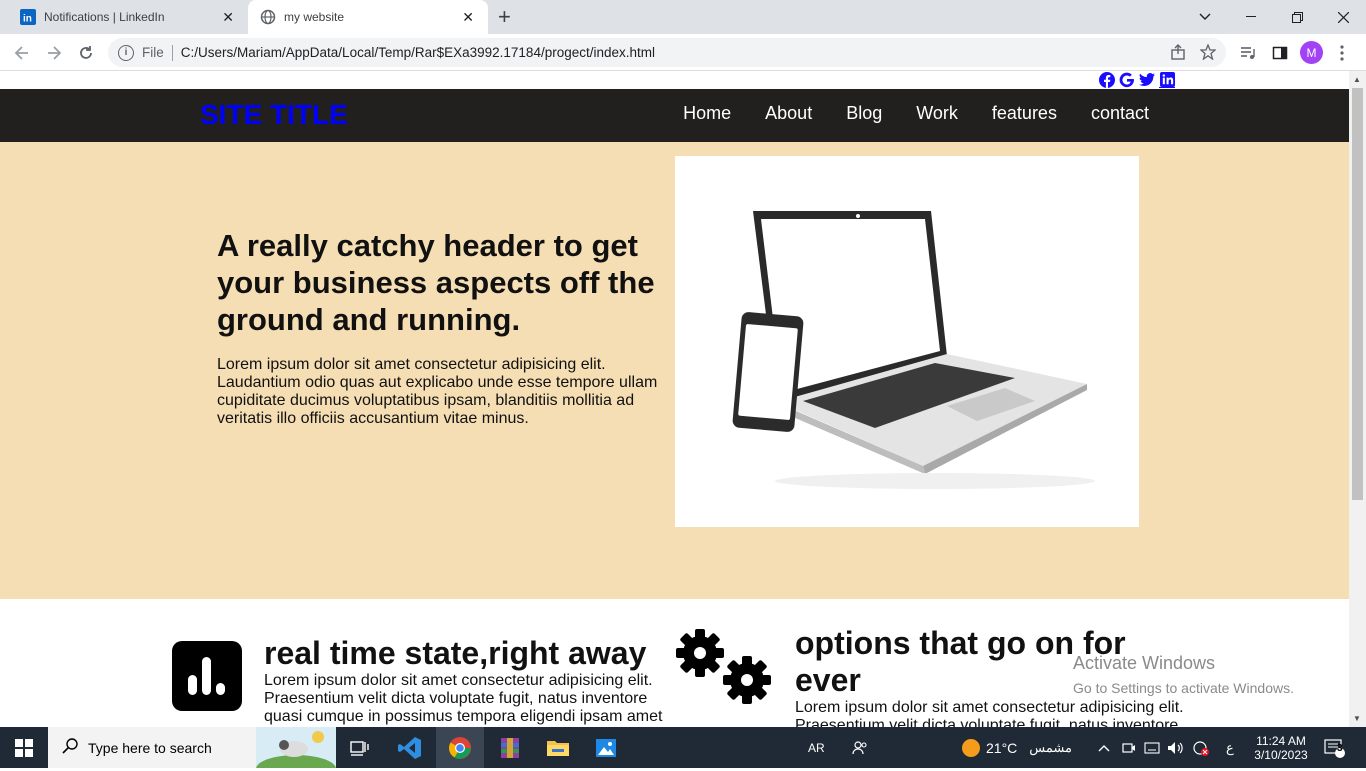 This screenshot has width=1366, height=771. What do you see at coordinates (1281, 754) in the screenshot?
I see `clock-date: 3/10/2023` at bounding box center [1281, 754].